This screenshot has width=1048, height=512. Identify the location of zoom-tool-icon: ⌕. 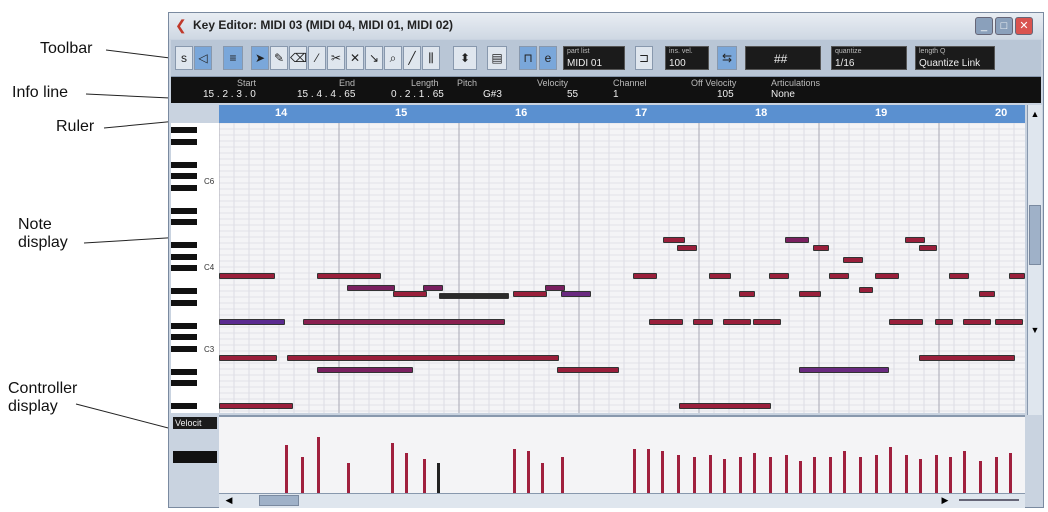
(393, 58).